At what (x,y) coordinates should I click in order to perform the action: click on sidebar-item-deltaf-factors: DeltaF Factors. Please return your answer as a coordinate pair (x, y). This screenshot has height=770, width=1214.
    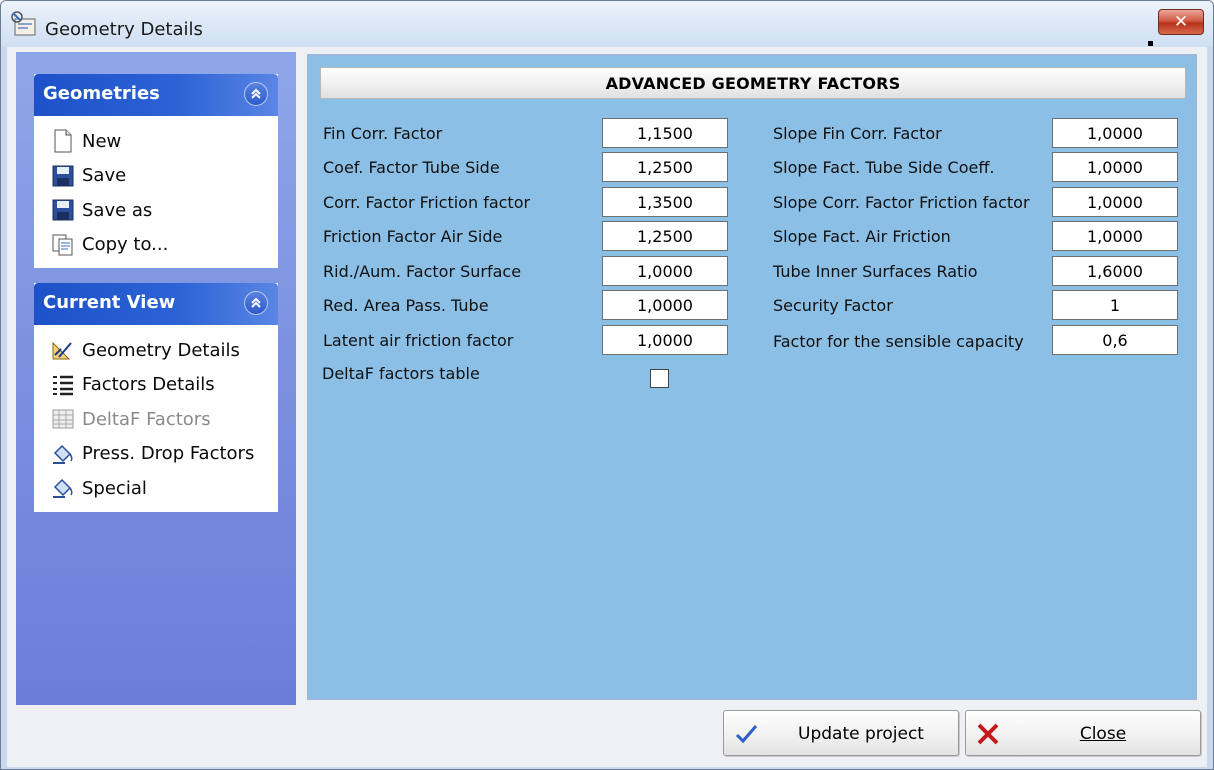
    Looking at the image, I should click on (164, 419).